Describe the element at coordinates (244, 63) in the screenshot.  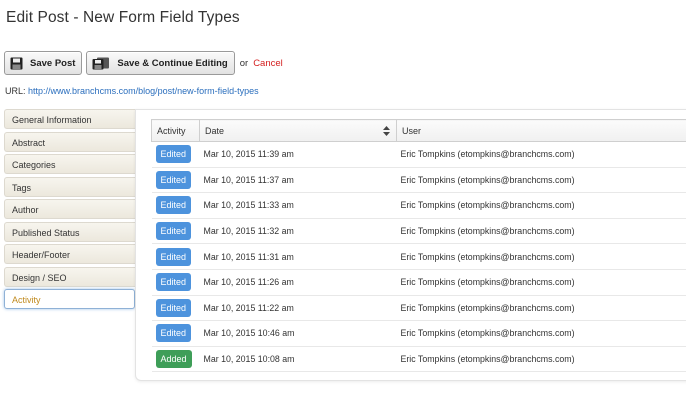
I see `or-text: or` at that location.